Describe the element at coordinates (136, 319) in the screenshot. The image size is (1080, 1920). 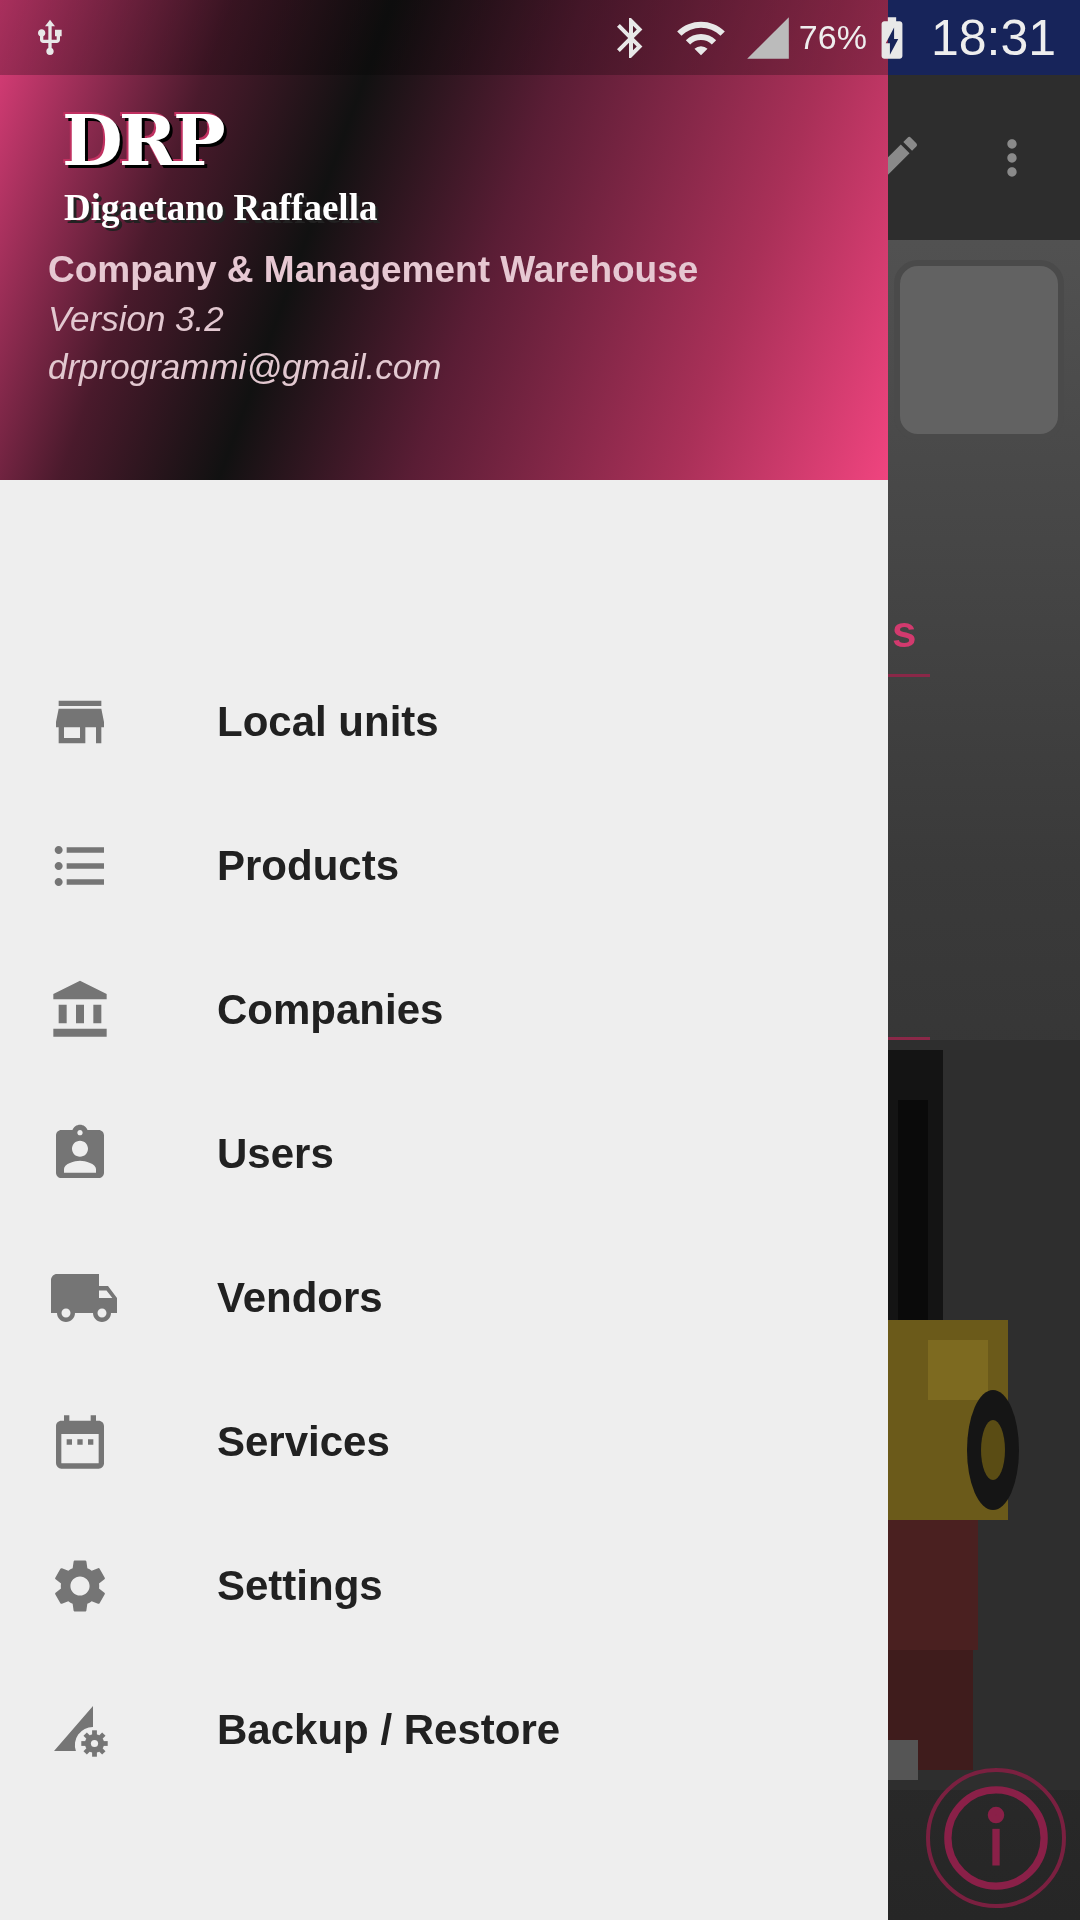
I see `version-text: Version 3.2` at that location.